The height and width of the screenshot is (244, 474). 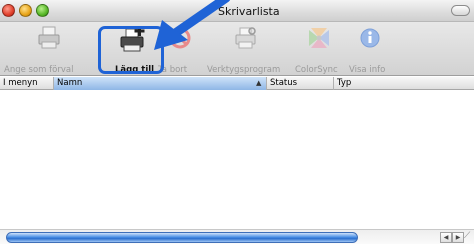 I want to click on default-printer-icon, so click(x=49, y=37).